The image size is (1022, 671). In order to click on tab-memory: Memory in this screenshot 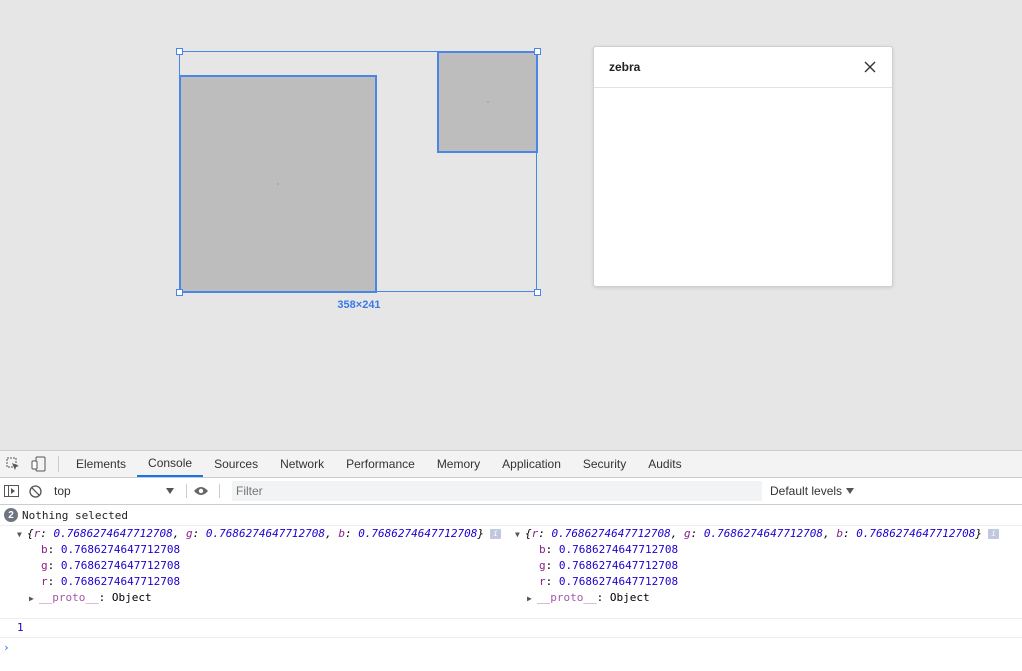, I will do `click(458, 464)`.